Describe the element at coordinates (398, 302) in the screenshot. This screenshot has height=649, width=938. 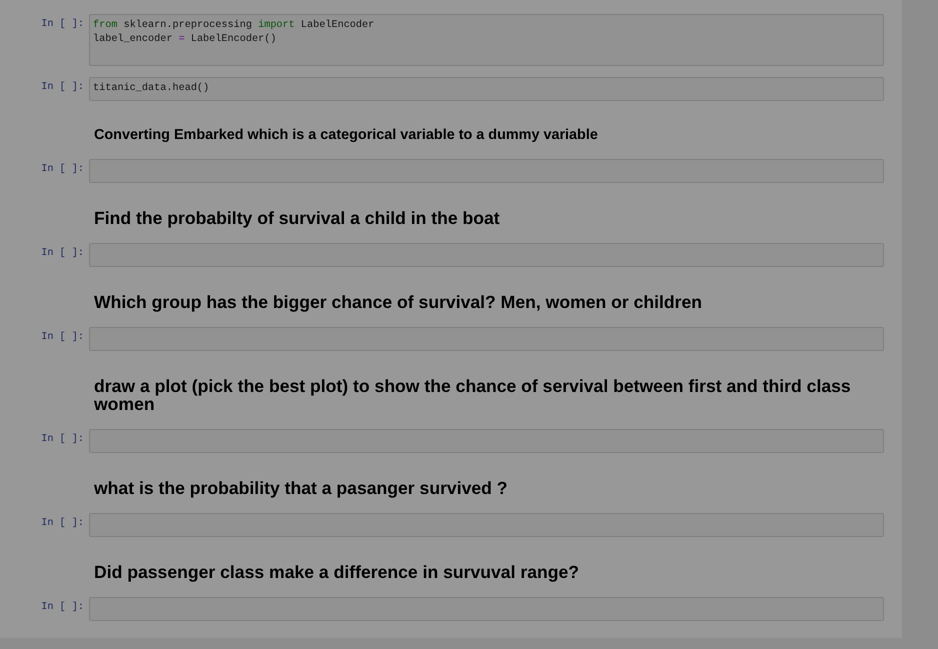
I see `markdown-heading: Which group has the bigger chance of survival? Men, women or children` at that location.